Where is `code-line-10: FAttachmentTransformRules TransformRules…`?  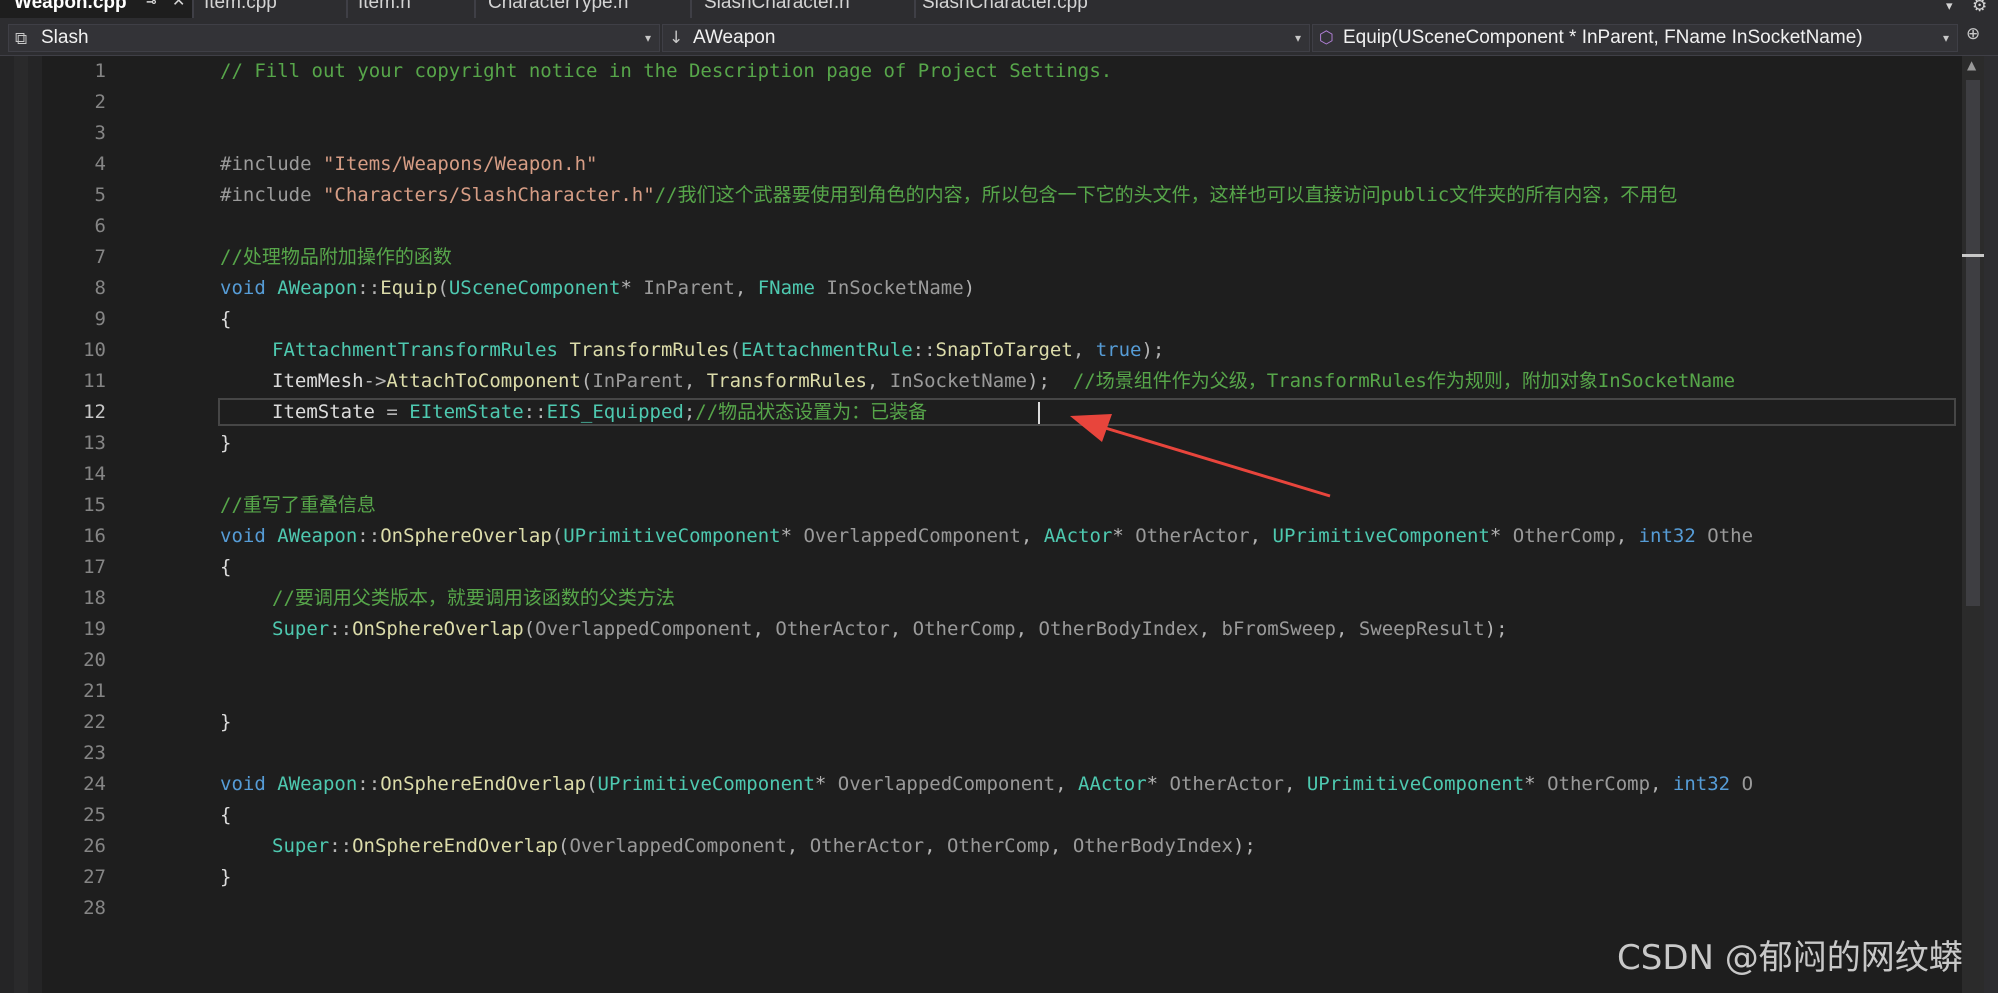
code-line-10: FAttachmentTransformRules TransformRules… is located at coordinates (718, 350).